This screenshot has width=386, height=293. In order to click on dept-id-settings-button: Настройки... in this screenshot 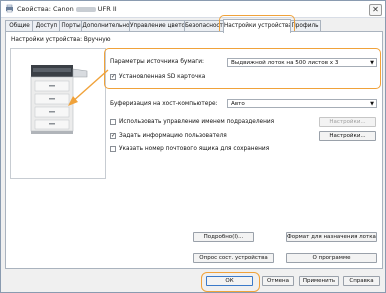, I will do `click(347, 122)`.